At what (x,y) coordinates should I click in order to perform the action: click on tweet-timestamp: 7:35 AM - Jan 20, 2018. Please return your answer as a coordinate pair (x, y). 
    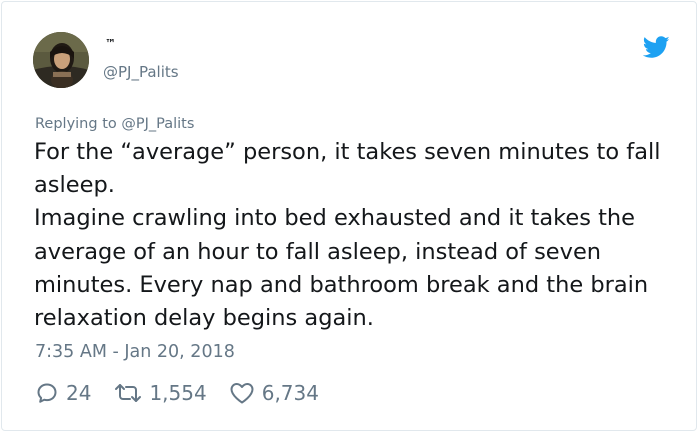
    Looking at the image, I should click on (135, 352).